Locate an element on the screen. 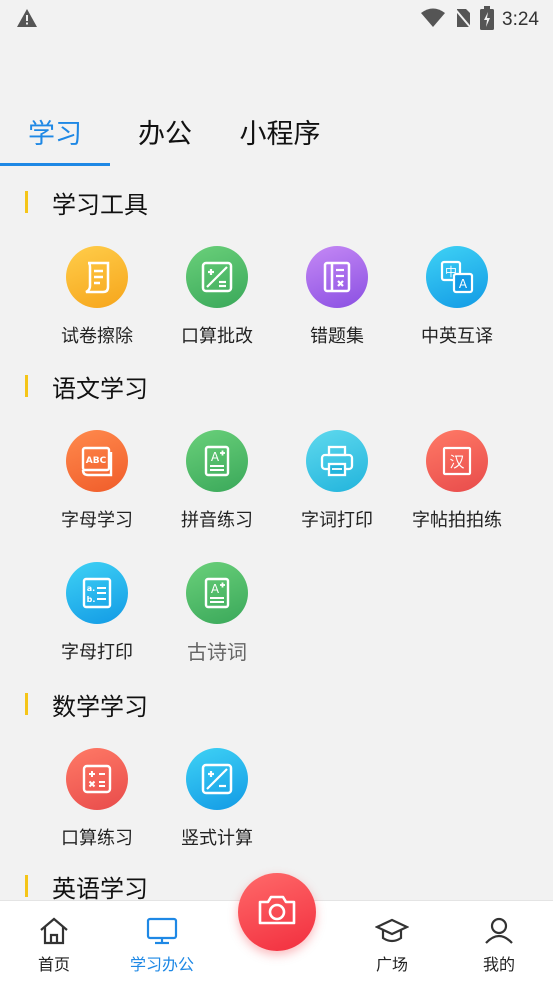 This screenshot has height=983, width=553. tool-label: 古诗词 is located at coordinates (217, 652).